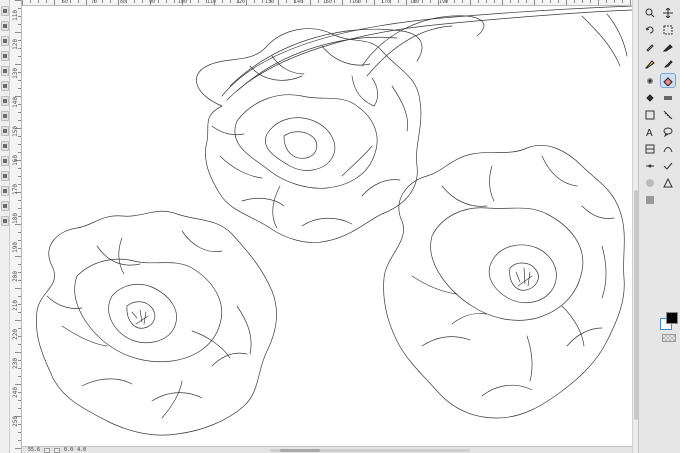 The image size is (680, 453). I want to click on ruler-label: 70, so click(94, 2).